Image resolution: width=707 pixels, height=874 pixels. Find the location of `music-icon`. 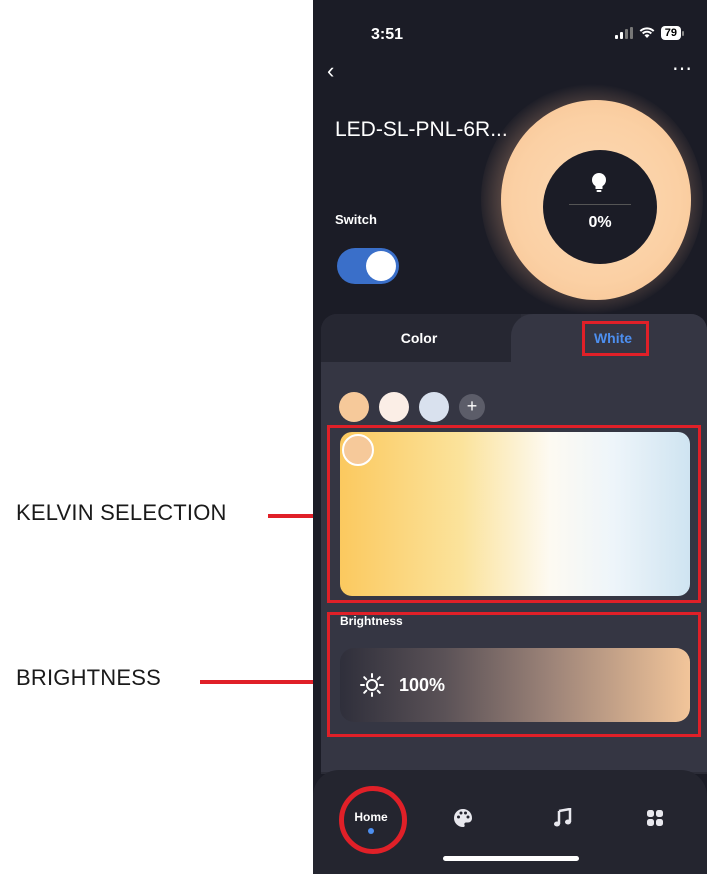

music-icon is located at coordinates (563, 818).